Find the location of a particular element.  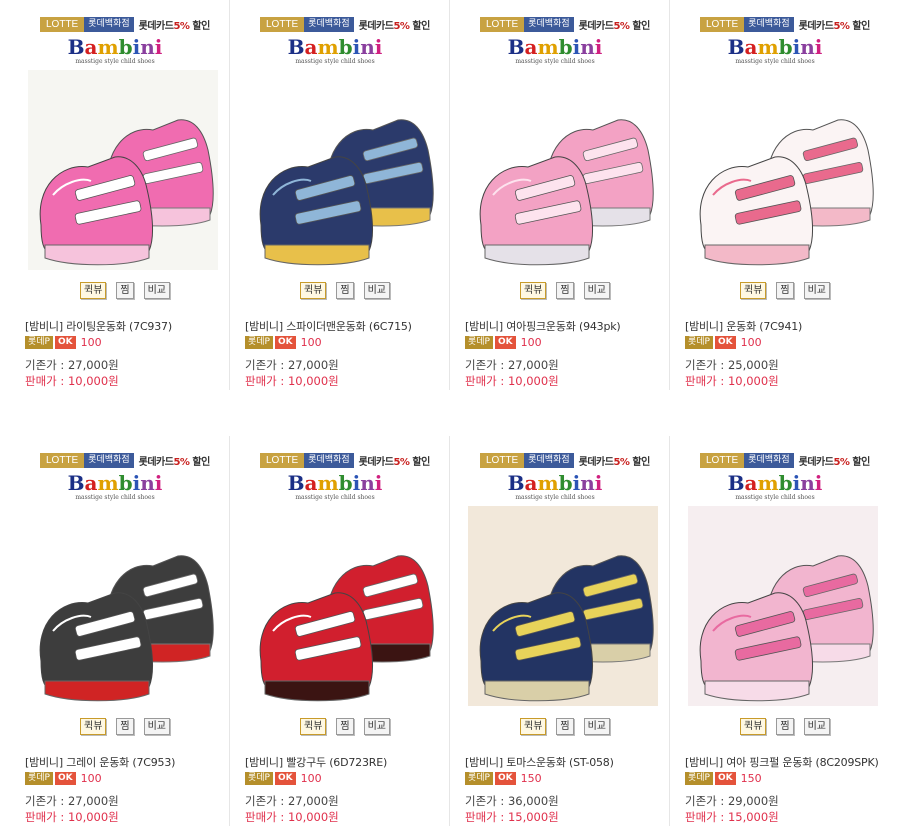

product-name: [밤비니] 그레이 운동화 (7C953) is located at coordinates (100, 762).